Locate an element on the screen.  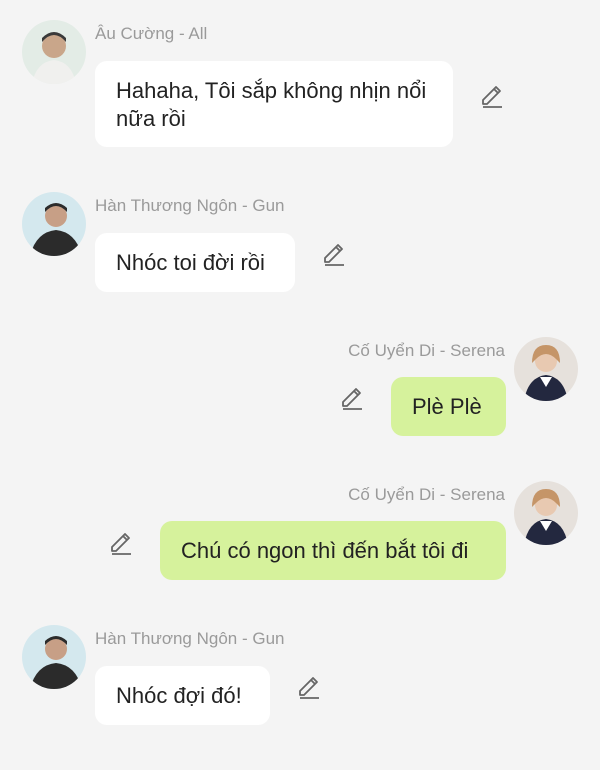
message-bubble: Chú có ngon thì đến bắt tôi đi is located at coordinates (333, 550).